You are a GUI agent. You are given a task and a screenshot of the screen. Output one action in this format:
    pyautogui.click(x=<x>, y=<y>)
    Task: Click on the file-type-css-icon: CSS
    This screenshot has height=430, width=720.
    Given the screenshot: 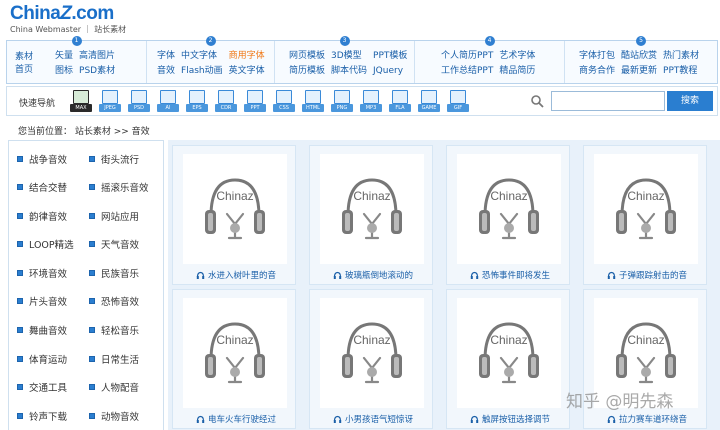 What is the action you would take?
    pyautogui.click(x=284, y=101)
    